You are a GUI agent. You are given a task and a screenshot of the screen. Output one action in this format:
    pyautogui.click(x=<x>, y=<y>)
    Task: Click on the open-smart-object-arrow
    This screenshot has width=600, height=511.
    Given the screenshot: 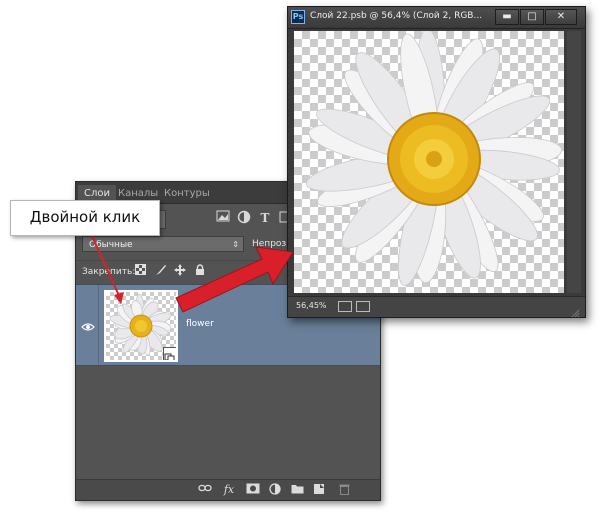 What is the action you would take?
    pyautogui.click(x=234, y=279)
    